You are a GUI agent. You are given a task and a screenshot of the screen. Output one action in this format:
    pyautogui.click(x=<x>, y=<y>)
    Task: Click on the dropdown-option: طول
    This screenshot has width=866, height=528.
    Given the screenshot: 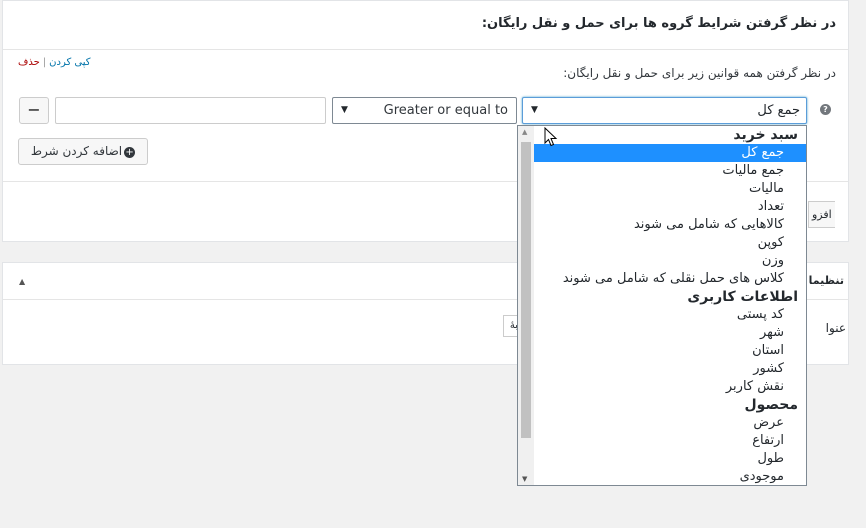 What is the action you would take?
    pyautogui.click(x=670, y=459)
    